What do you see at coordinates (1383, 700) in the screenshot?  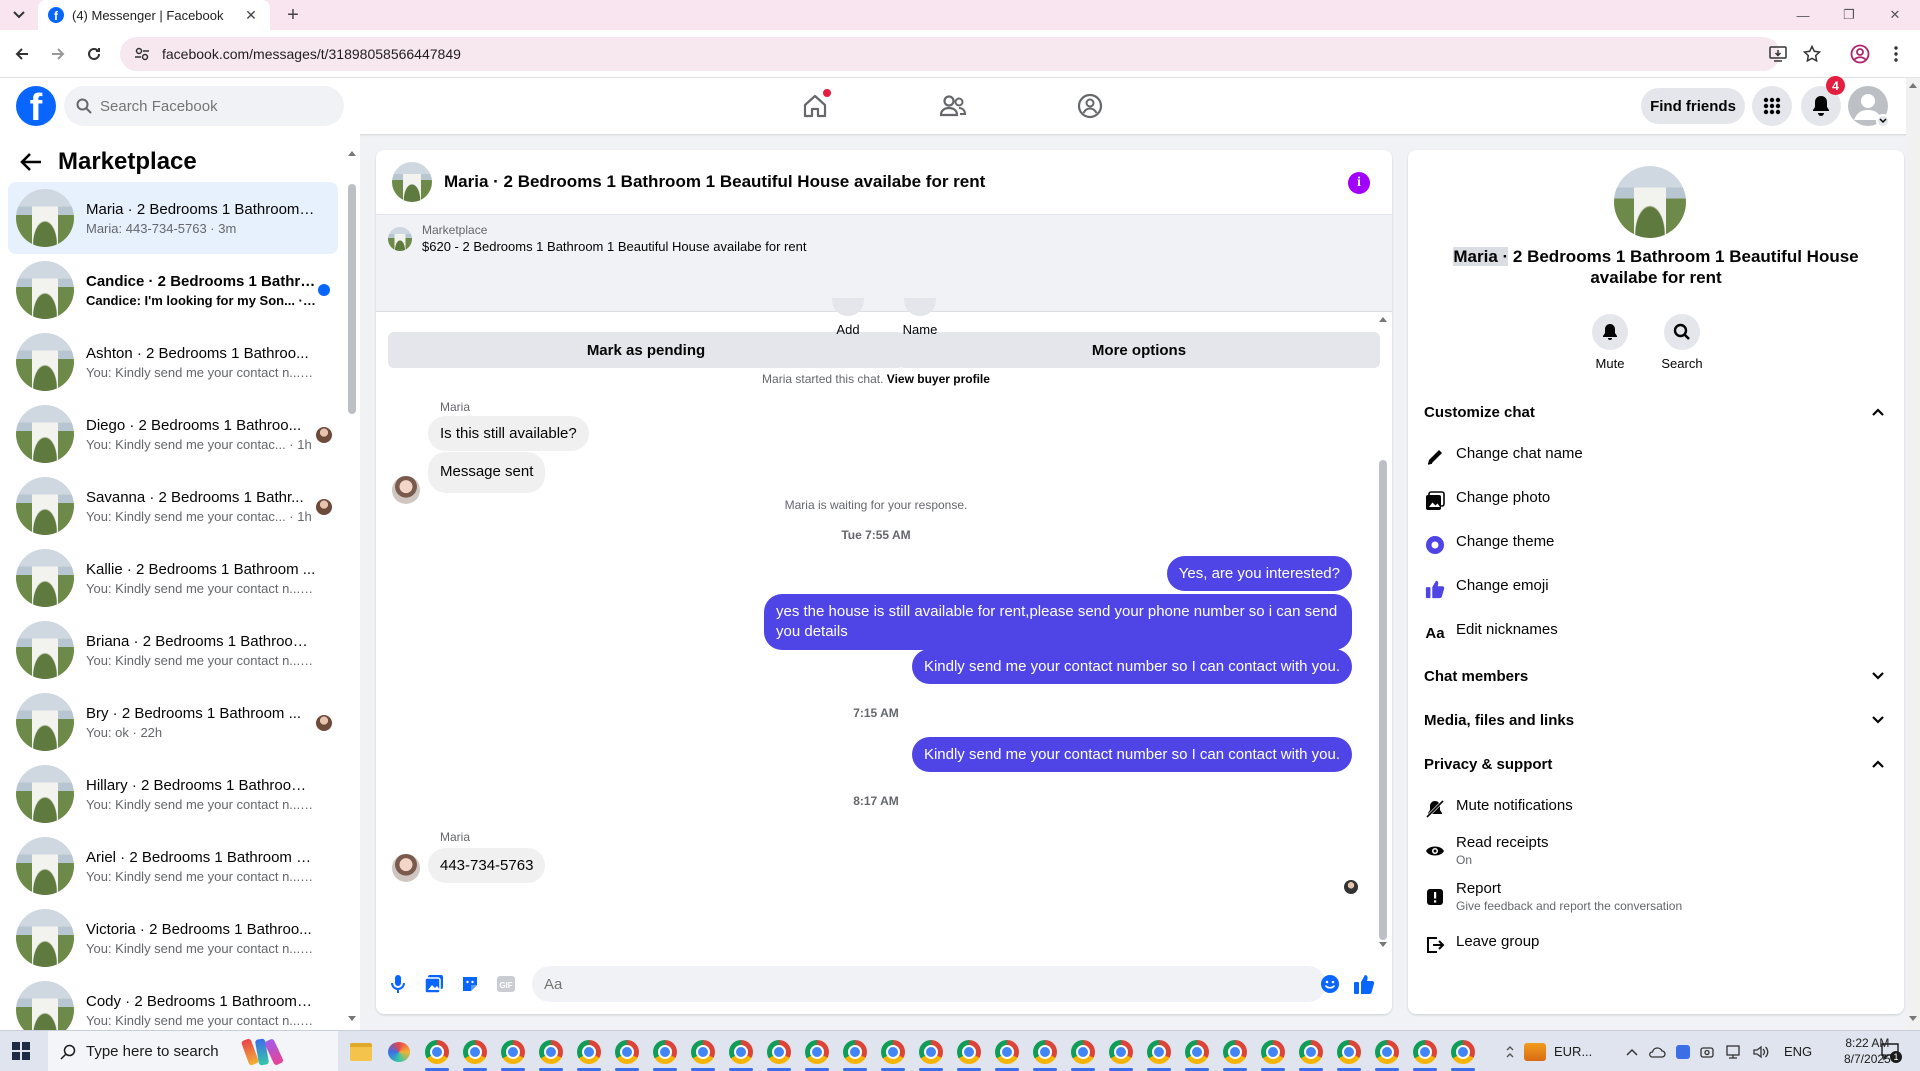 I see `conversation-scrollbar` at bounding box center [1383, 700].